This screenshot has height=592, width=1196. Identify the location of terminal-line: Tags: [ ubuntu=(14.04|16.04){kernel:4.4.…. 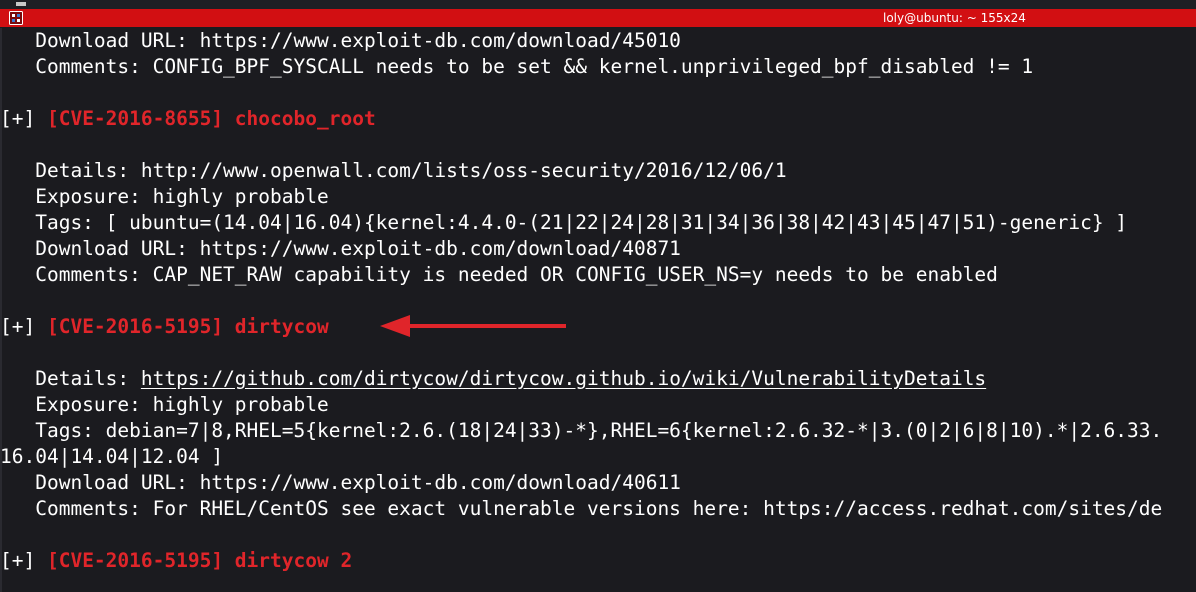
(563, 223).